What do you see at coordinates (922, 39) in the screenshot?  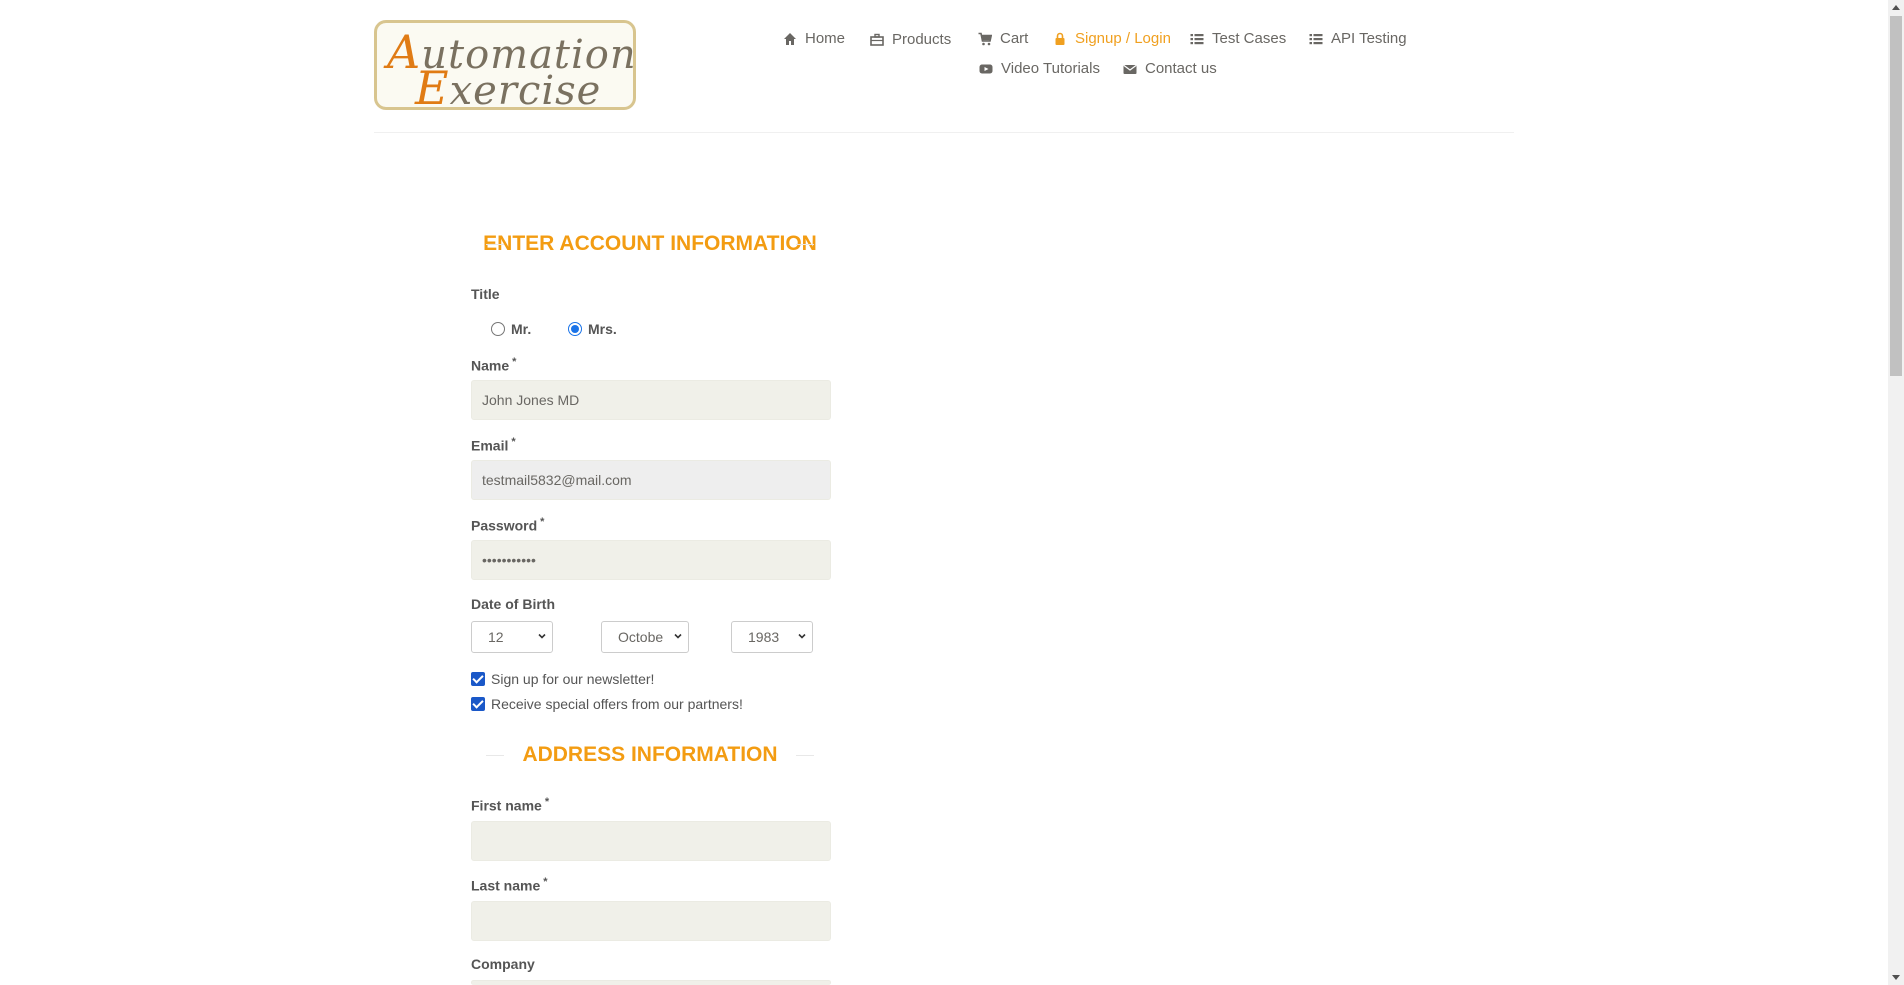 I see `nav-products-label: Products` at bounding box center [922, 39].